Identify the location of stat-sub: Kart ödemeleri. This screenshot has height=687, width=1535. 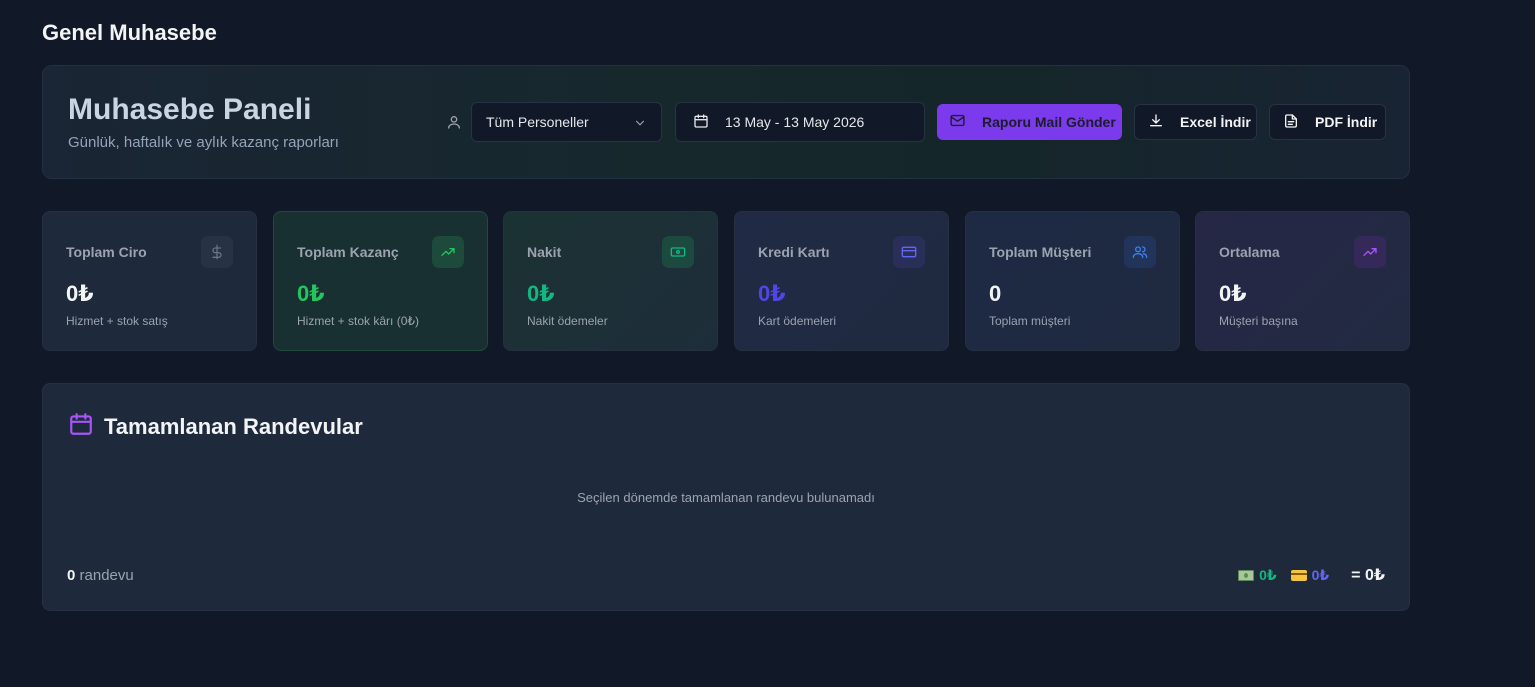
(797, 321).